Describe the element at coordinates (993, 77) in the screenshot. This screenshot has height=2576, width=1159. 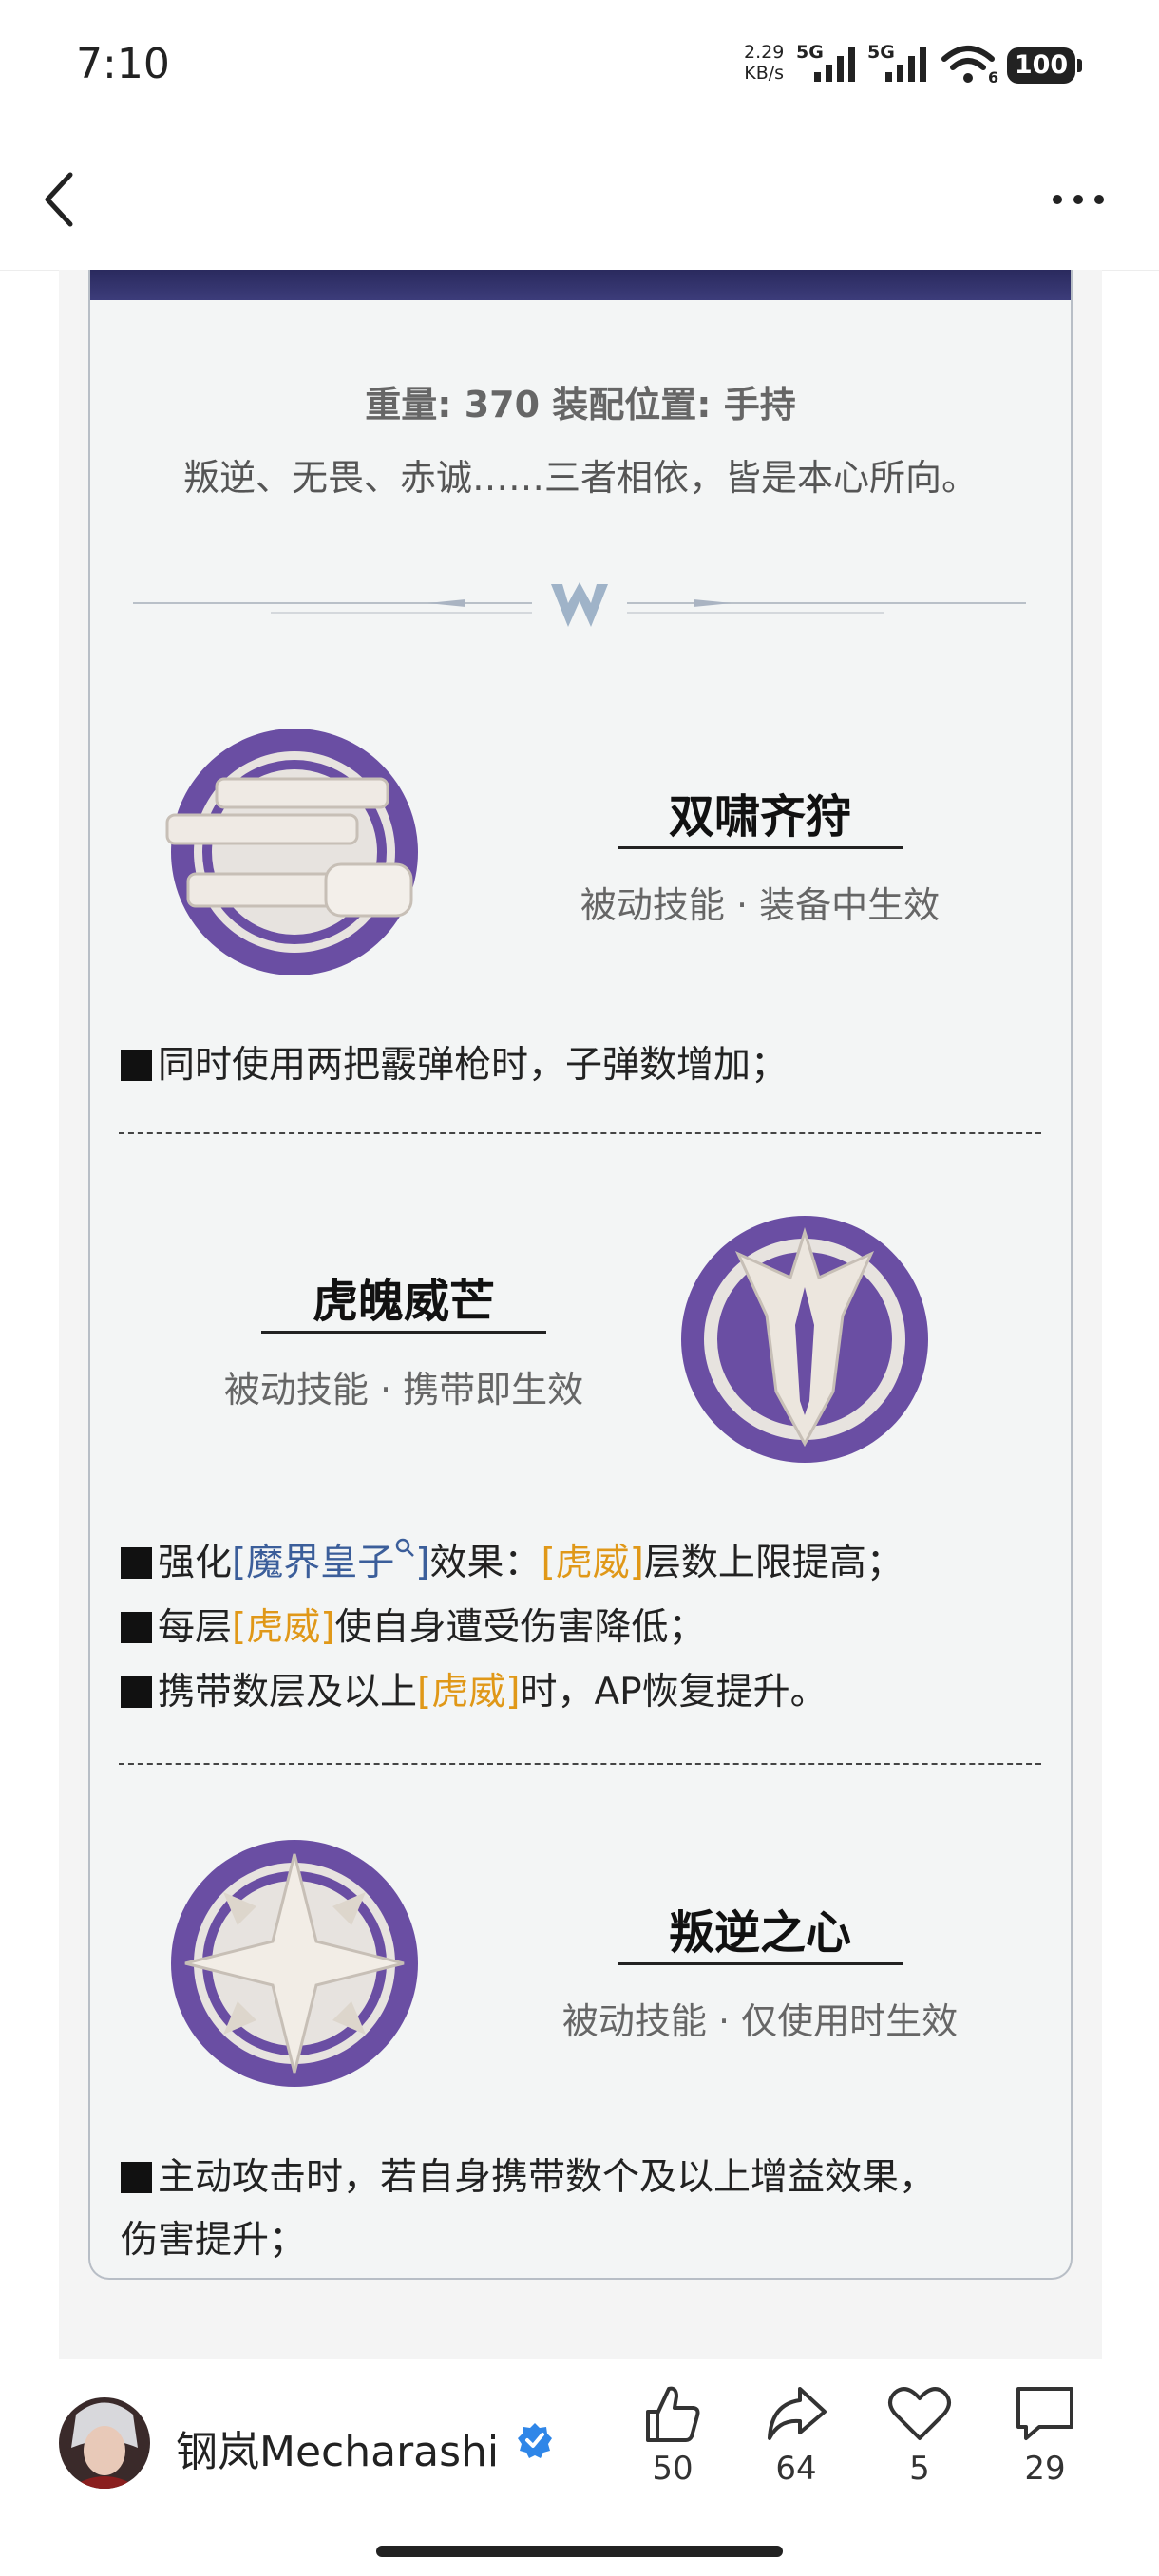
I see `wifi-label: 6` at that location.